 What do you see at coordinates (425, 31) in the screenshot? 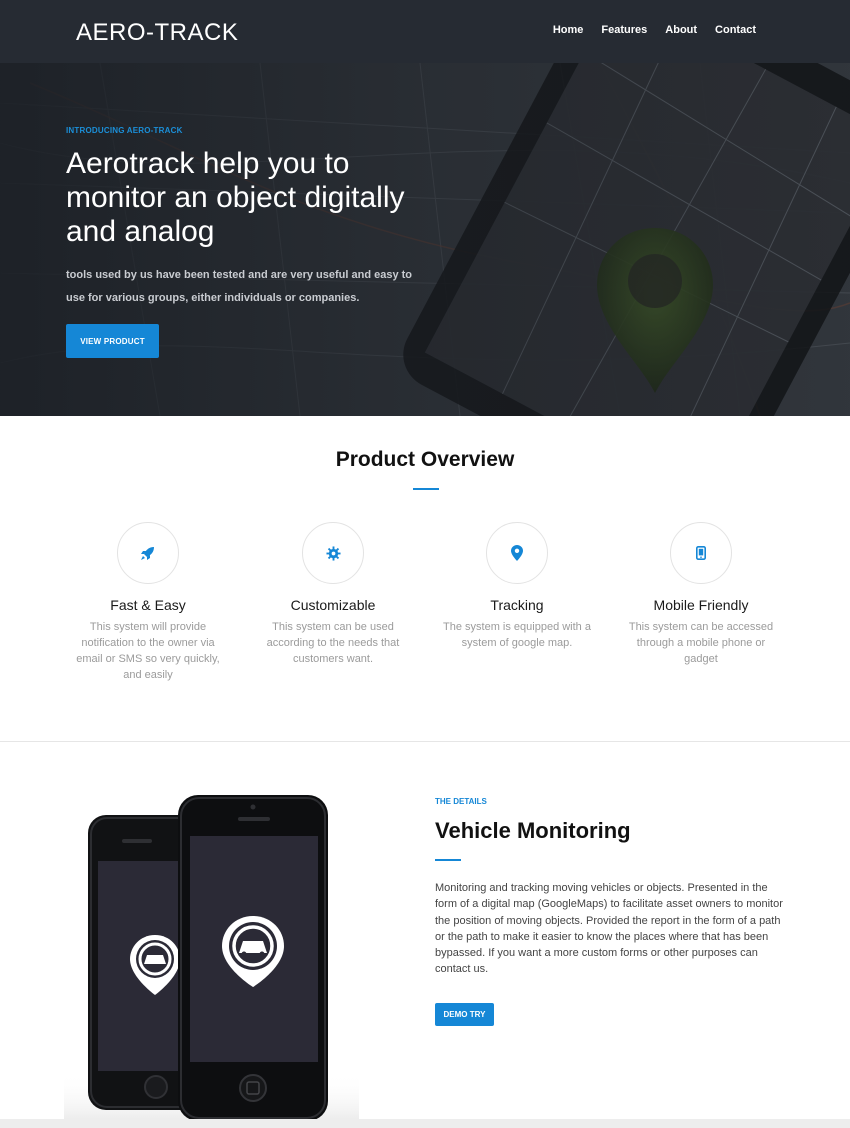
I see `top-navbar: AERO-TRACK Home Features About Contact` at bounding box center [425, 31].